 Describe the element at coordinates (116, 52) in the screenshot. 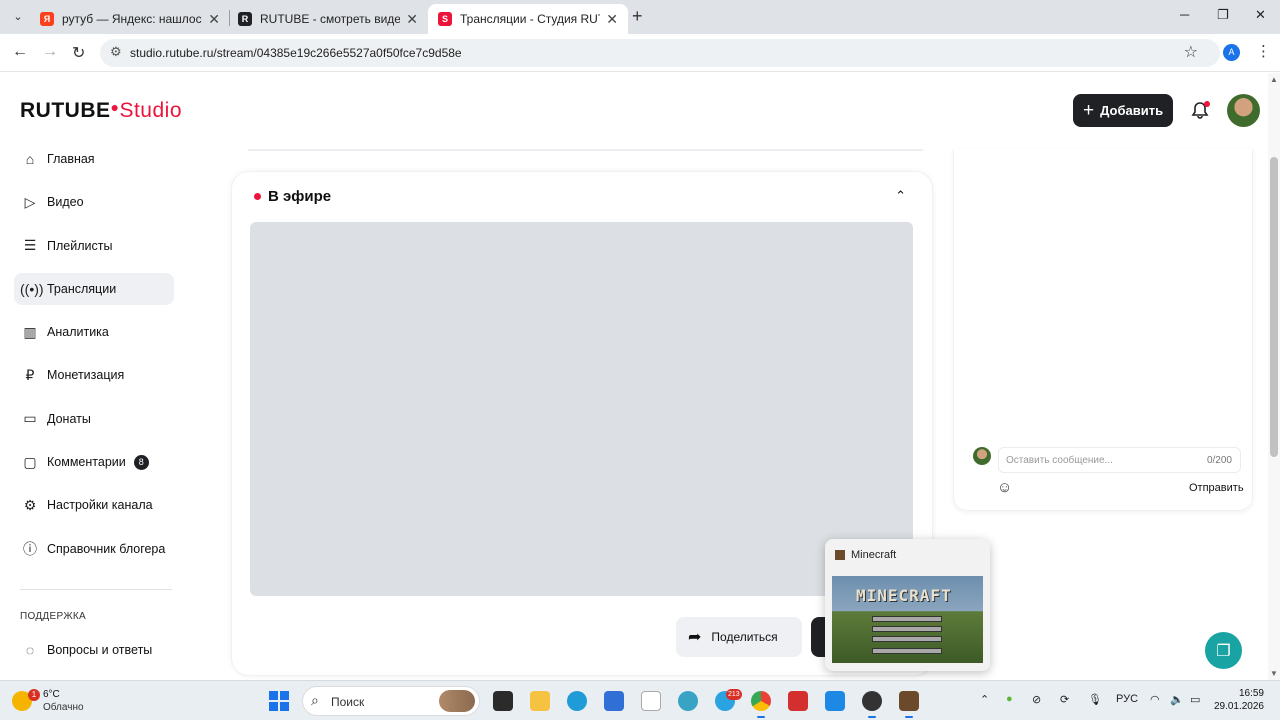

I see `site-settings-icon: ⚙` at that location.